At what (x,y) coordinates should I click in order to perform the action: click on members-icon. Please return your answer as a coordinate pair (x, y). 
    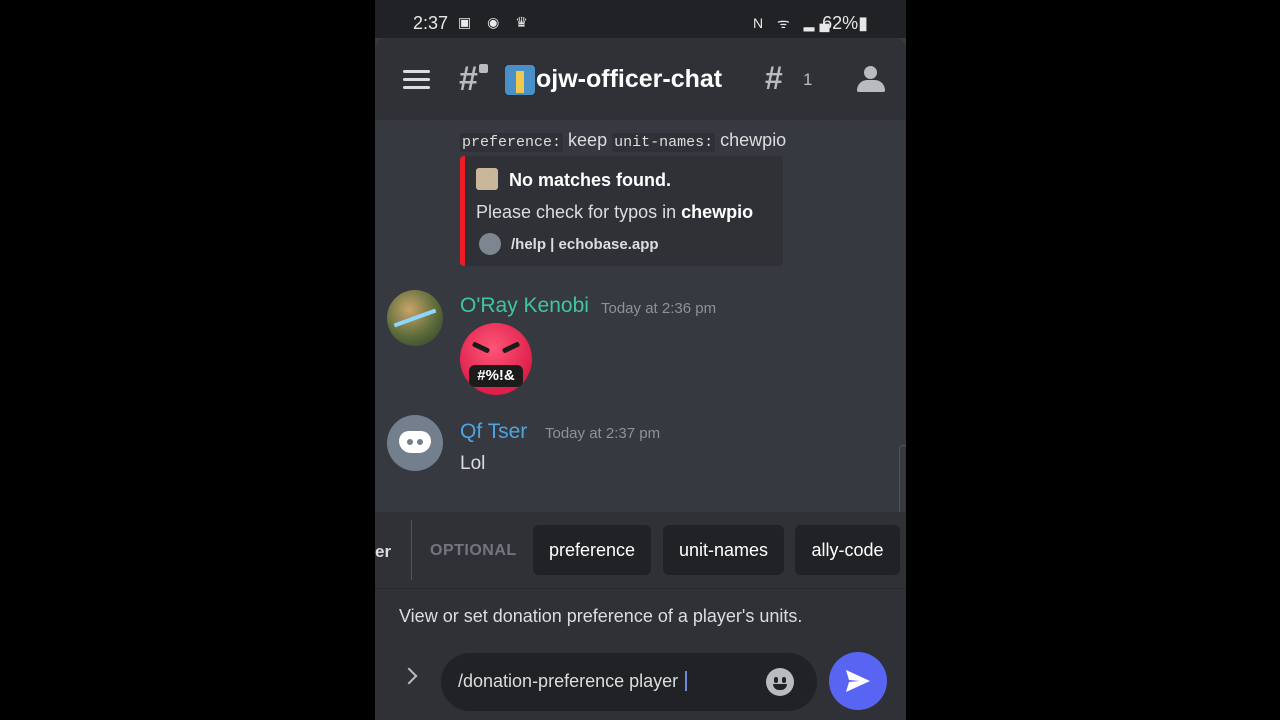
    Looking at the image, I should click on (871, 80).